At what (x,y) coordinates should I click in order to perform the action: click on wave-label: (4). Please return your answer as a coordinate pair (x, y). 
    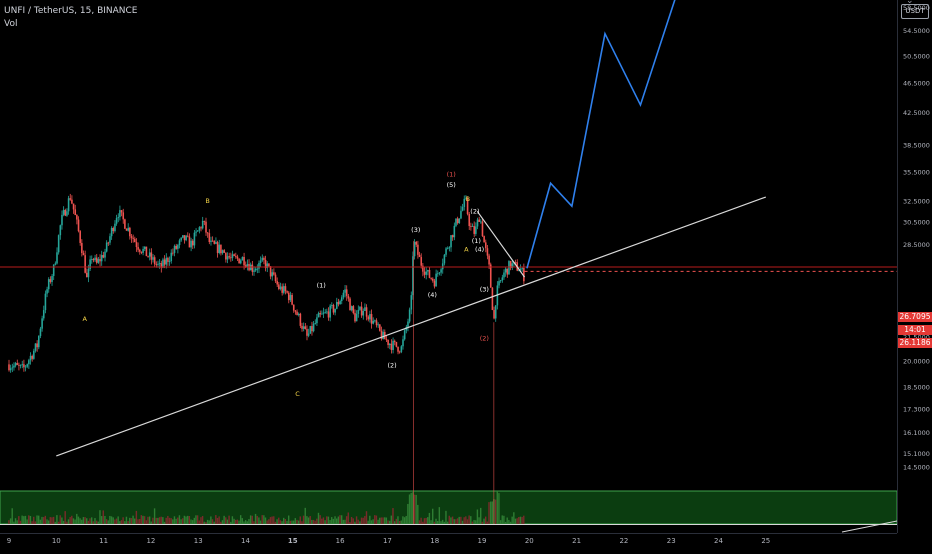
    Looking at the image, I should click on (479, 249).